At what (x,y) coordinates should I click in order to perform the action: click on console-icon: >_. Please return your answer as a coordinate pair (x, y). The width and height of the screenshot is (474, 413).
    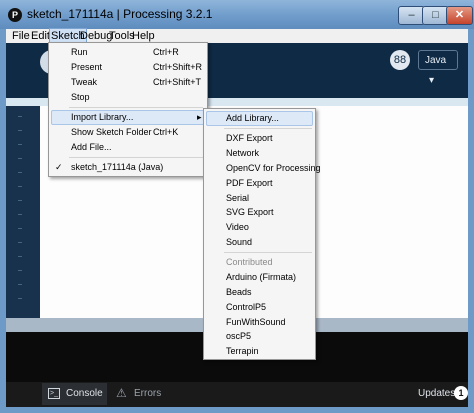
    Looking at the image, I should click on (54, 393).